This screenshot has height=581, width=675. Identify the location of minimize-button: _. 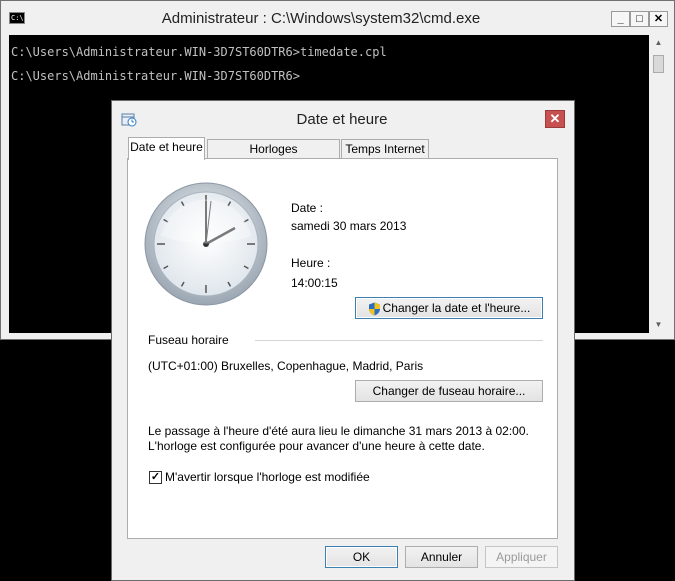
(620, 19).